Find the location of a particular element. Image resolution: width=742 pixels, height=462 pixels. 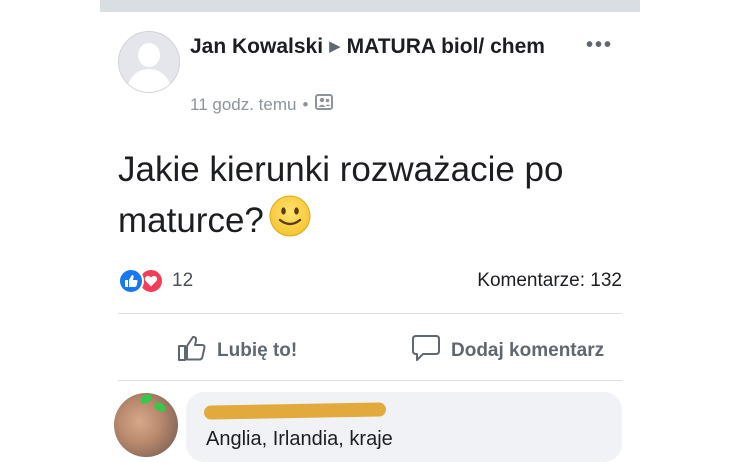

redacted-commenter-name is located at coordinates (295, 411).